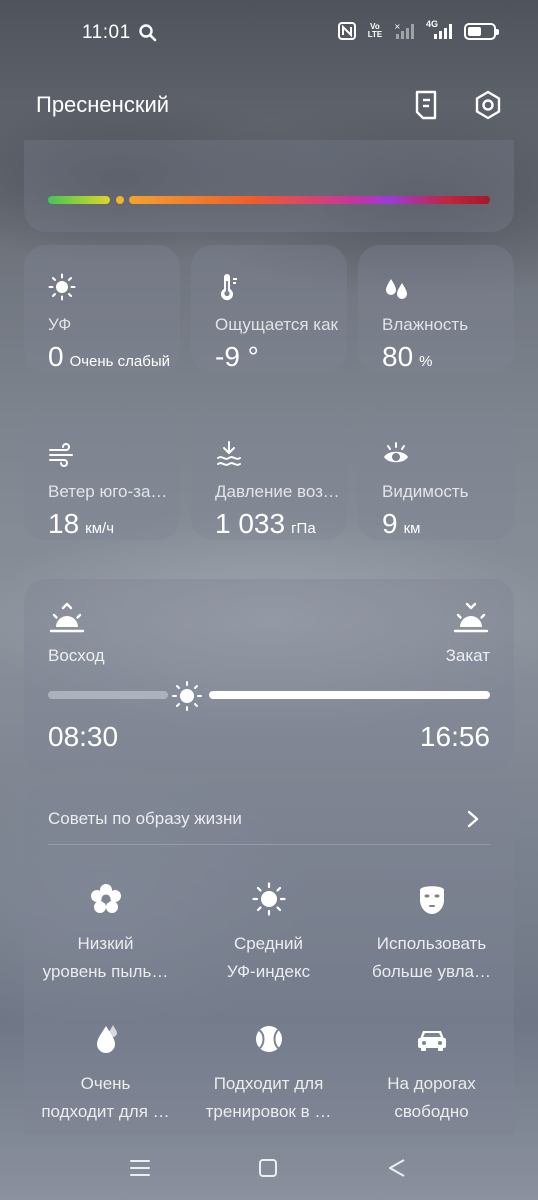  I want to click on air-quality-scale, so click(269, 200).